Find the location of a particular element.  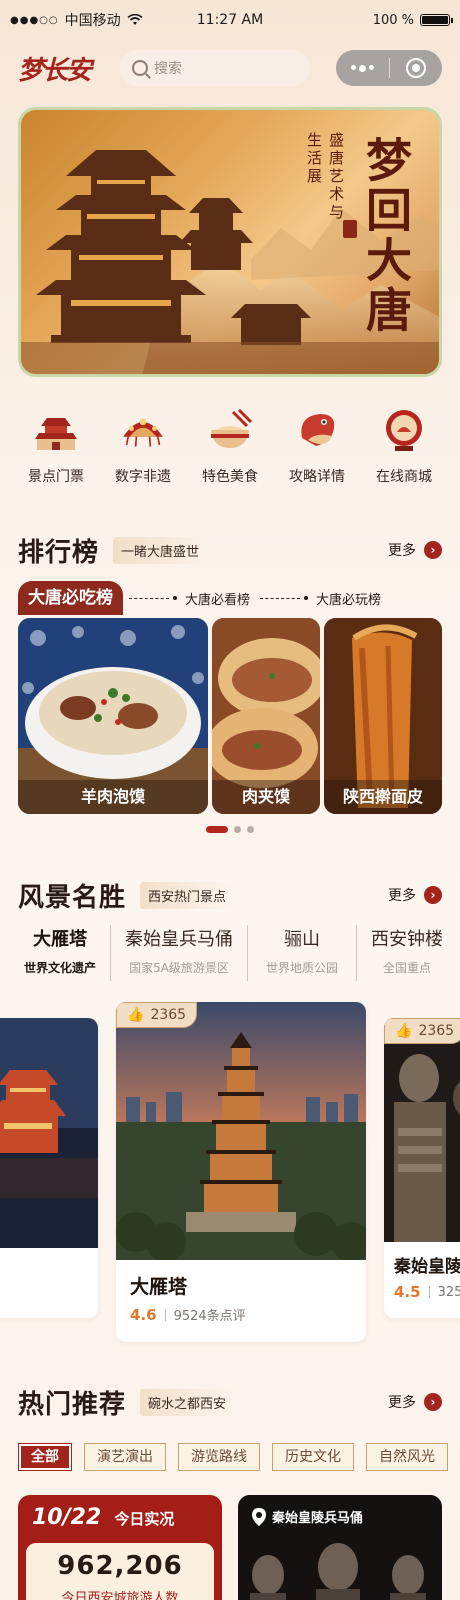

location-name: 秦始皇陵兵马俑 is located at coordinates (318, 1518).